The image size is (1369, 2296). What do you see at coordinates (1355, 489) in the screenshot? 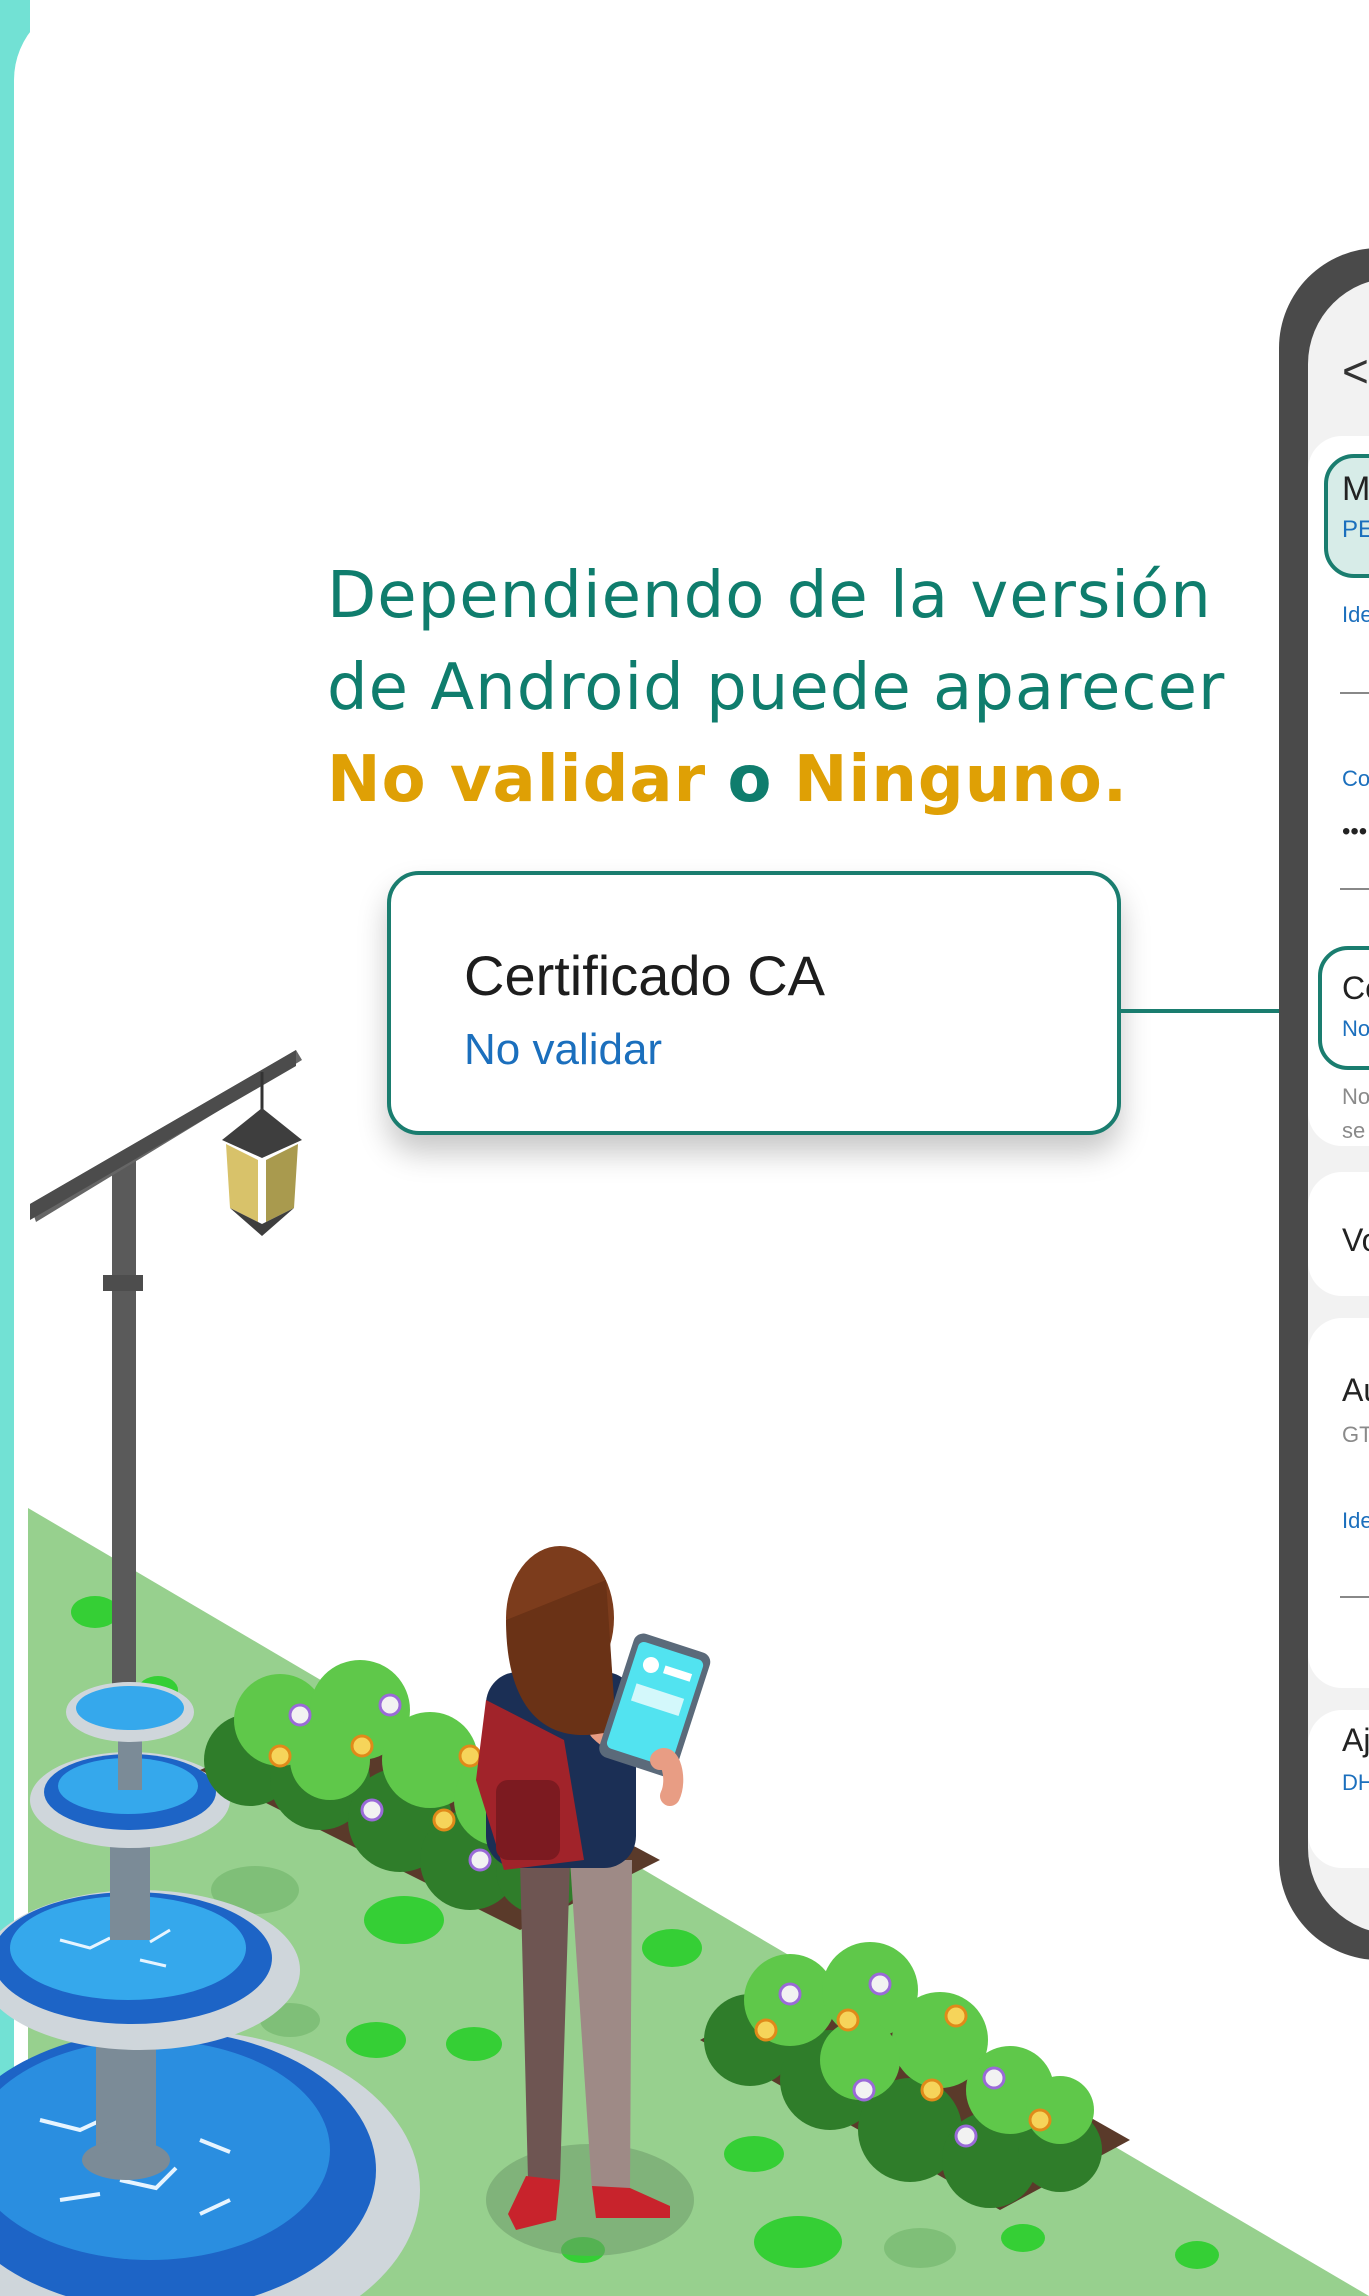
I see `eap-method-title: M` at bounding box center [1355, 489].